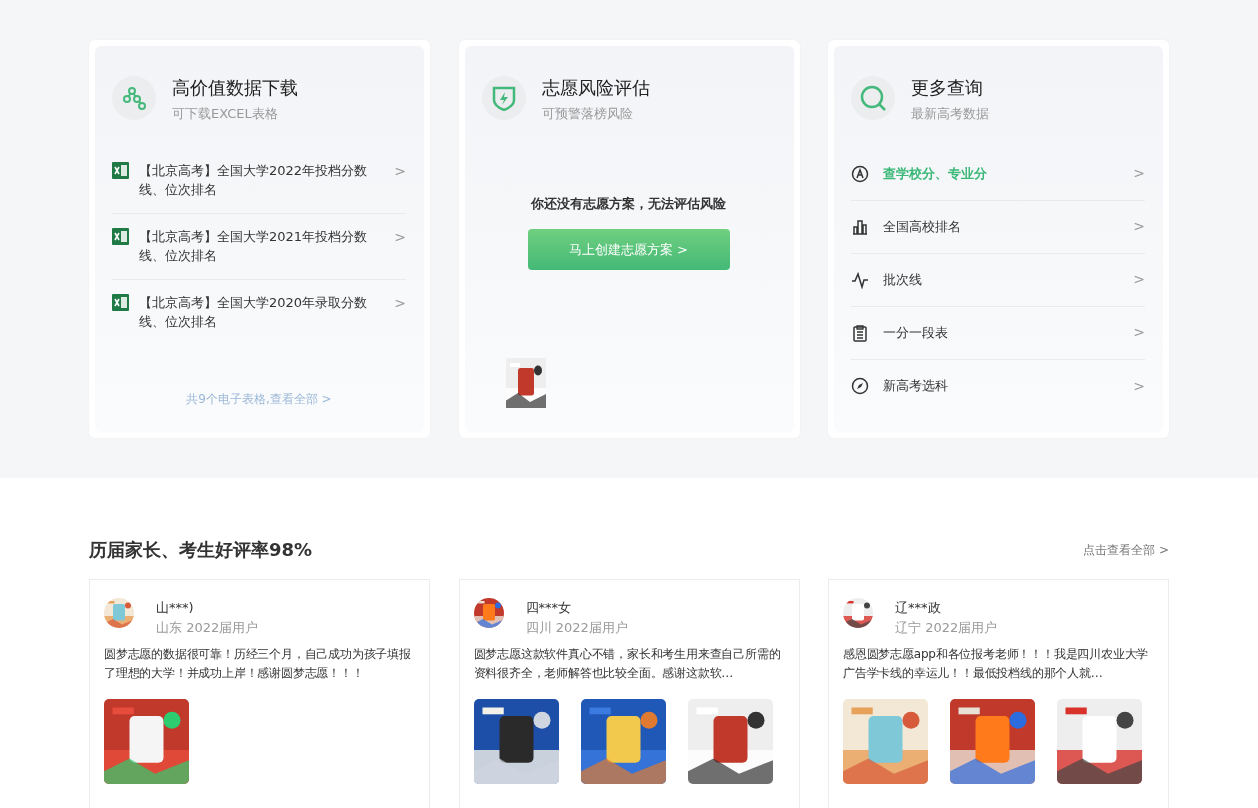  I want to click on download-link: 【北京高考】全国大学2020年录取分数线、位次排名, so click(262, 311).